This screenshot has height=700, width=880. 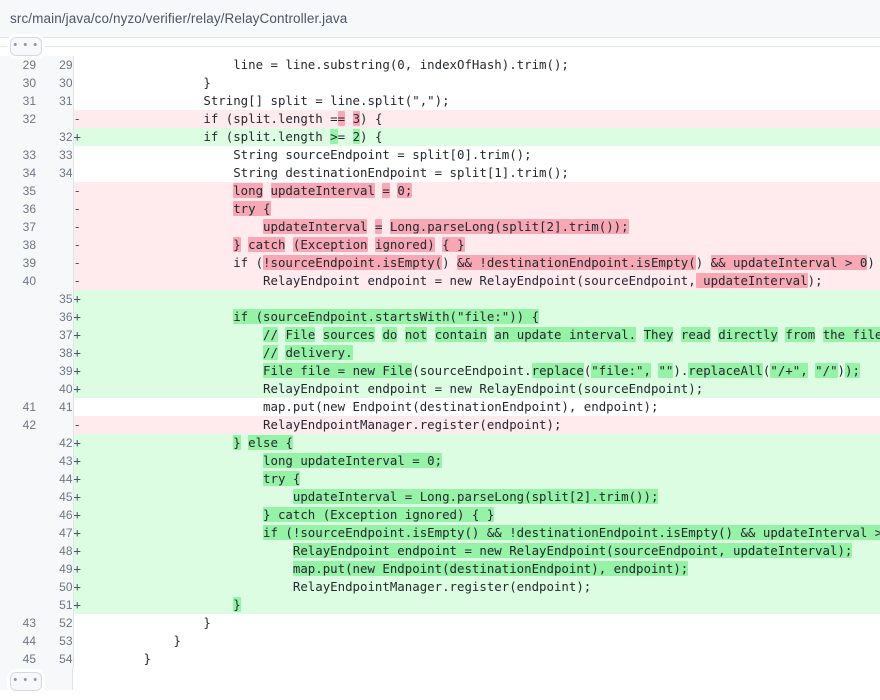 What do you see at coordinates (725, 370) in the screenshot?
I see `code-text-highlight: replaceAll` at bounding box center [725, 370].